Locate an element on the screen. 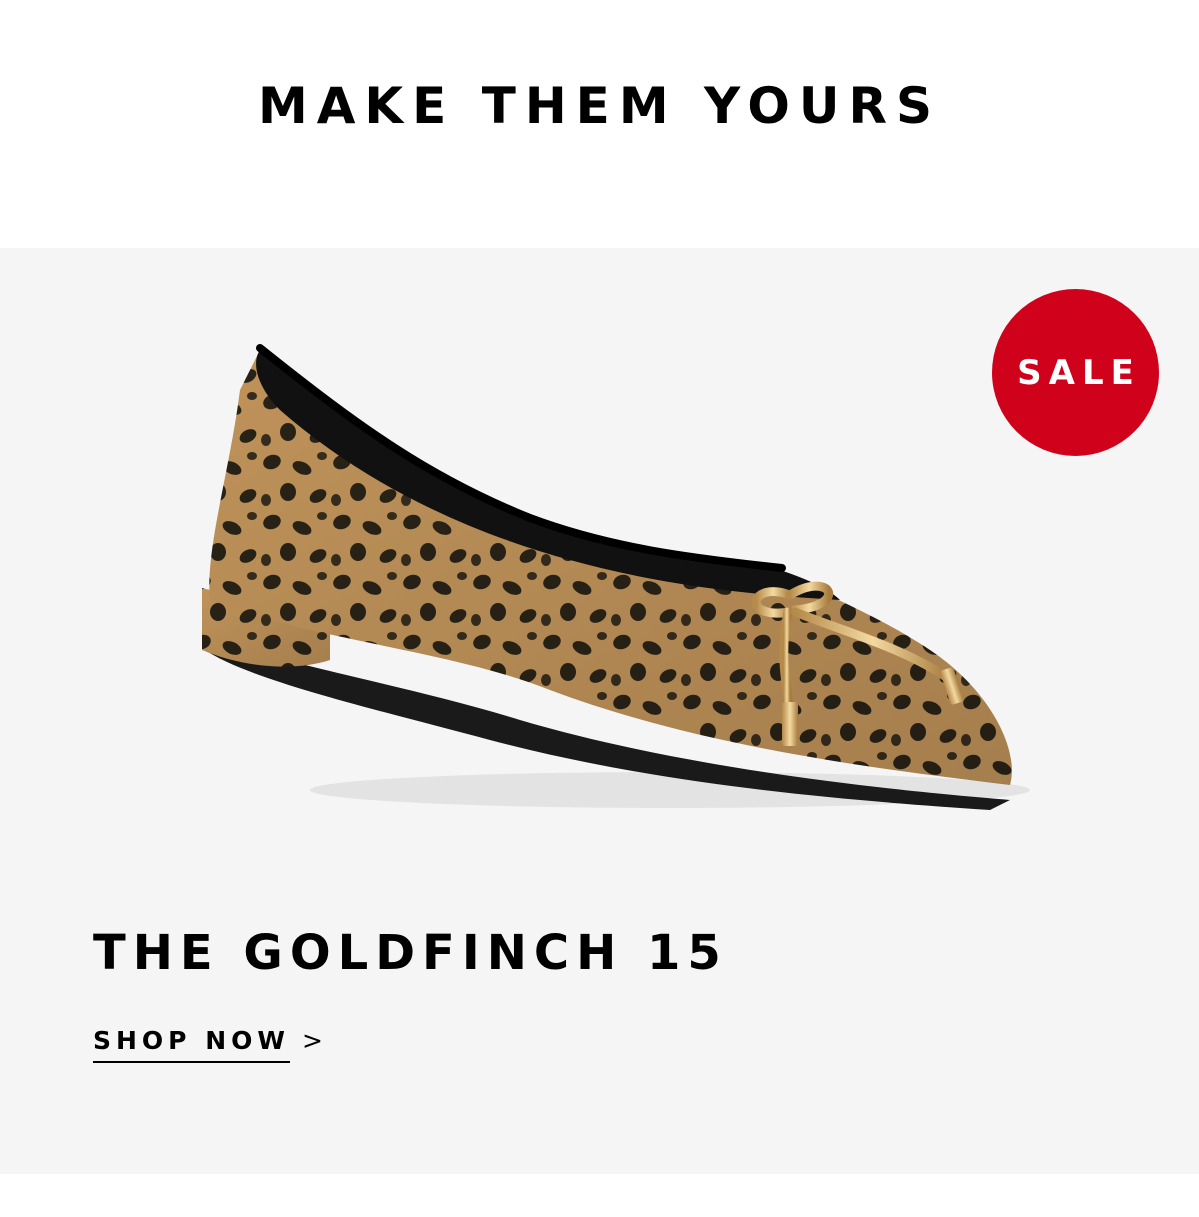 This screenshot has width=1199, height=1217. sale-badge: SALE is located at coordinates (1075, 372).